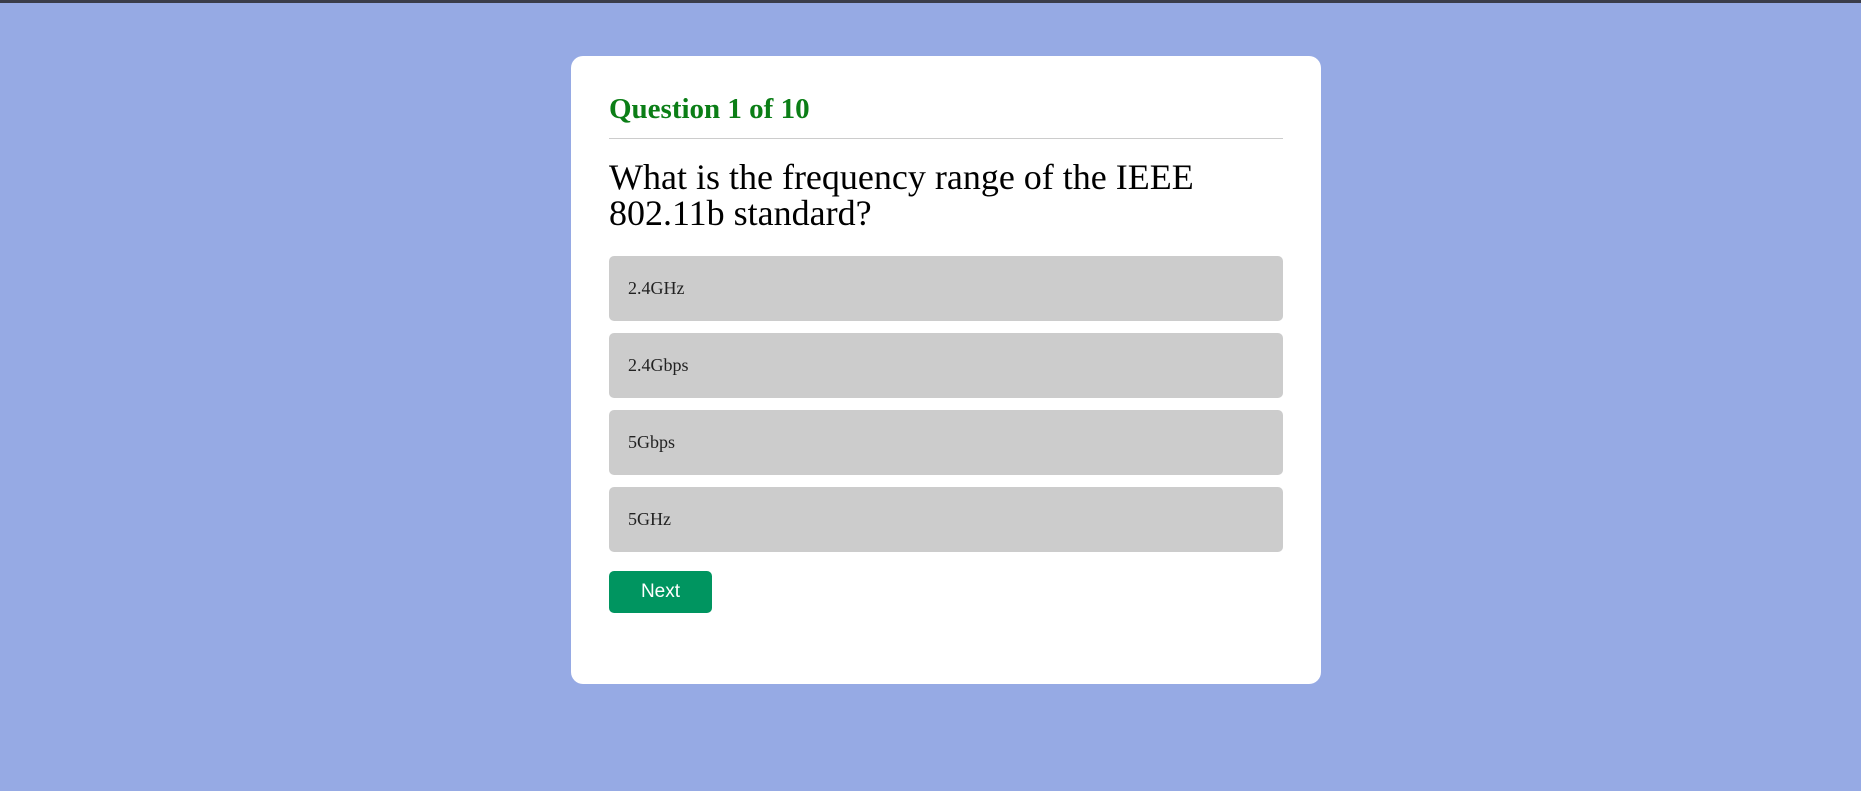 This screenshot has height=791, width=1861. I want to click on question-counter: Question 1 of 10, so click(946, 97).